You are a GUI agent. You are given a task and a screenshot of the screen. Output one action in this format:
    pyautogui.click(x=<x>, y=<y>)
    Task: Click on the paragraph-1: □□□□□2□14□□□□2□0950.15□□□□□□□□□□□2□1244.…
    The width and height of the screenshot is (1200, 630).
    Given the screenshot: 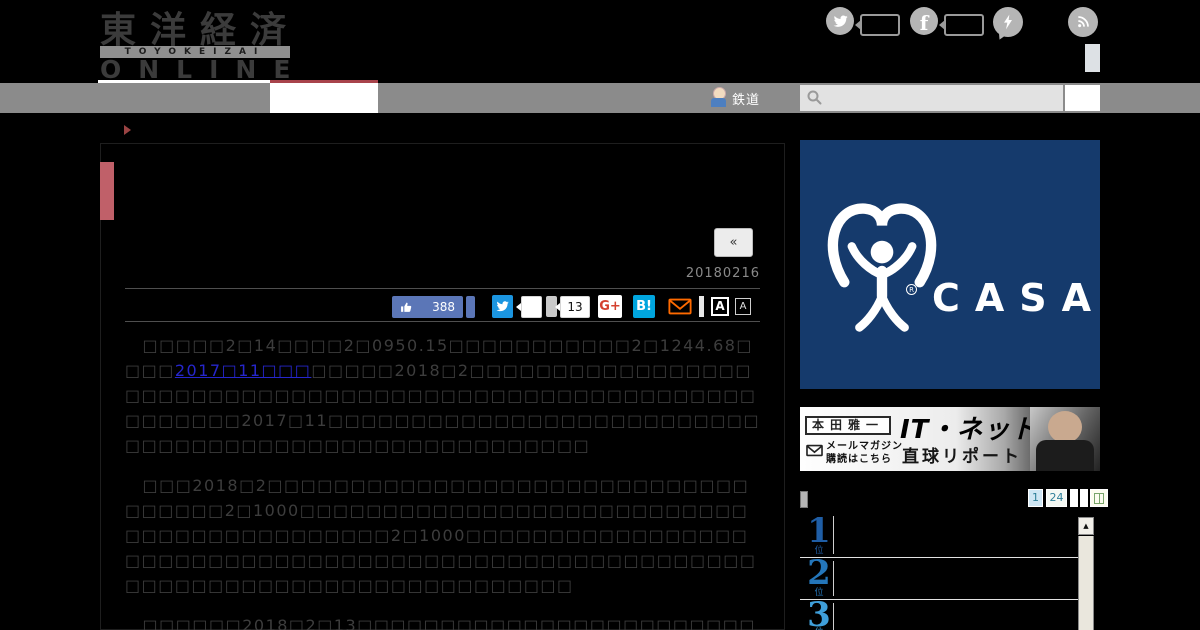 What is the action you would take?
    pyautogui.click(x=443, y=395)
    